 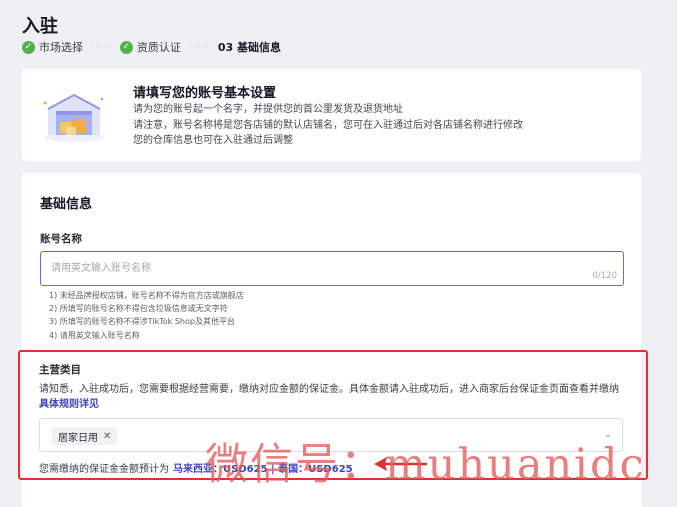 I want to click on step-market: ✓ 市场选择, so click(x=52, y=47).